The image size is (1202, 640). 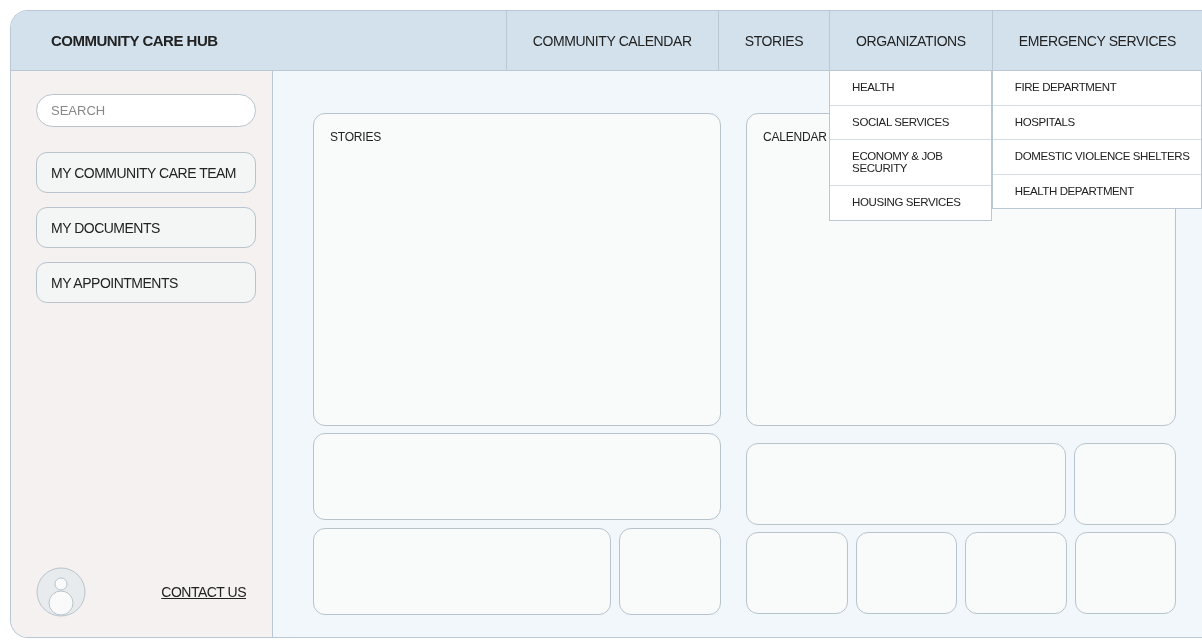 I want to click on nav-item: STORIES, so click(x=773, y=40).